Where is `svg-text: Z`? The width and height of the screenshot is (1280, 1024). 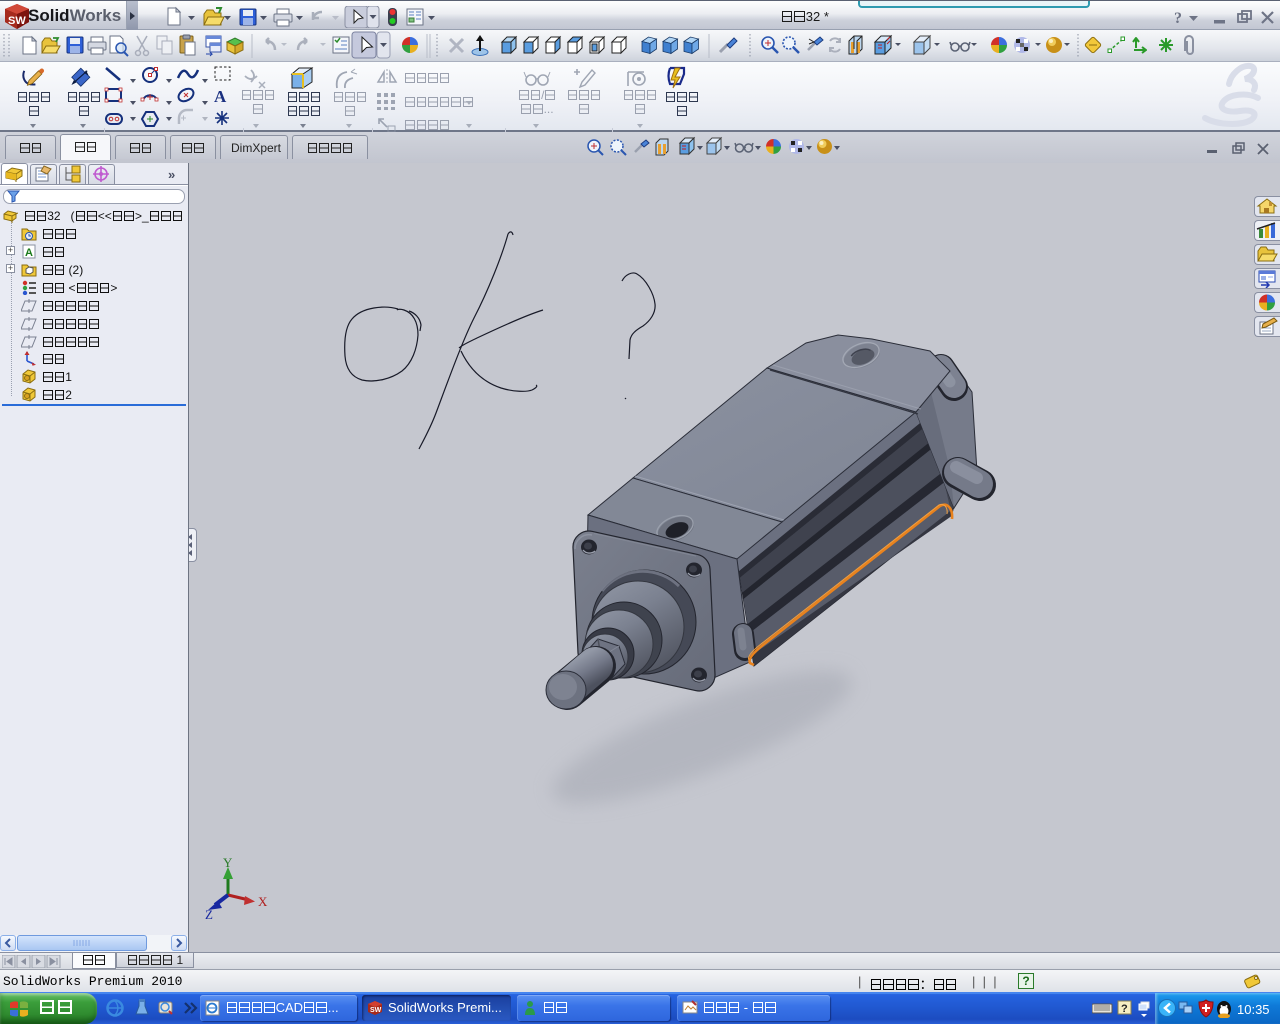 svg-text: Z is located at coordinates (209, 913).